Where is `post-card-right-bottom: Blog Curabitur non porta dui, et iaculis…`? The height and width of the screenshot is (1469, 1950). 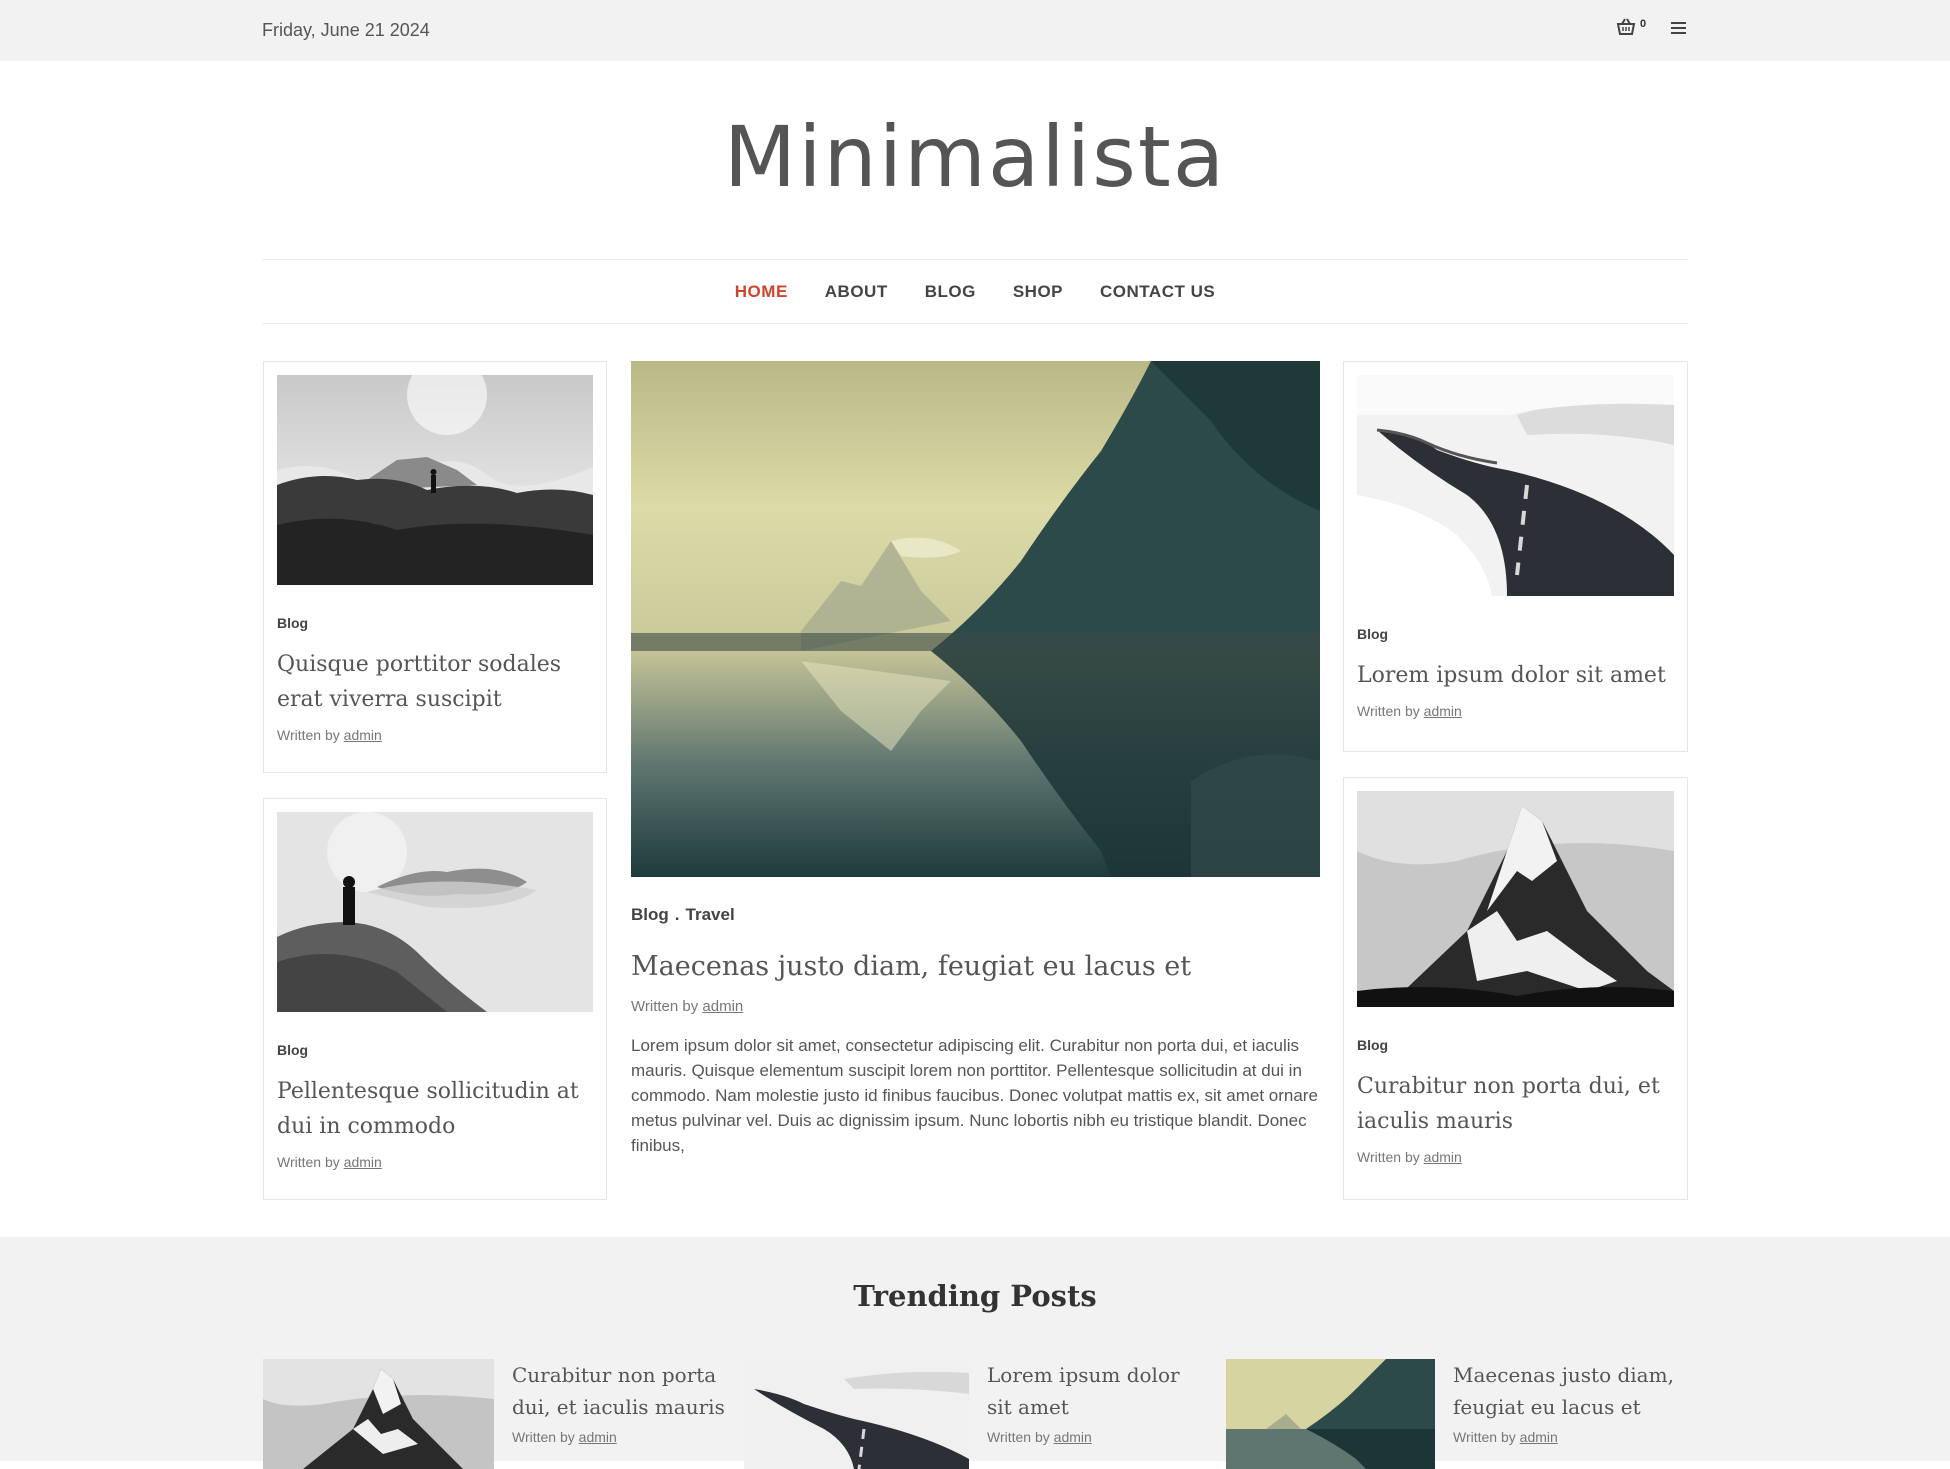 post-card-right-bottom: Blog Curabitur non porta dui, et iaculis… is located at coordinates (1515, 988).